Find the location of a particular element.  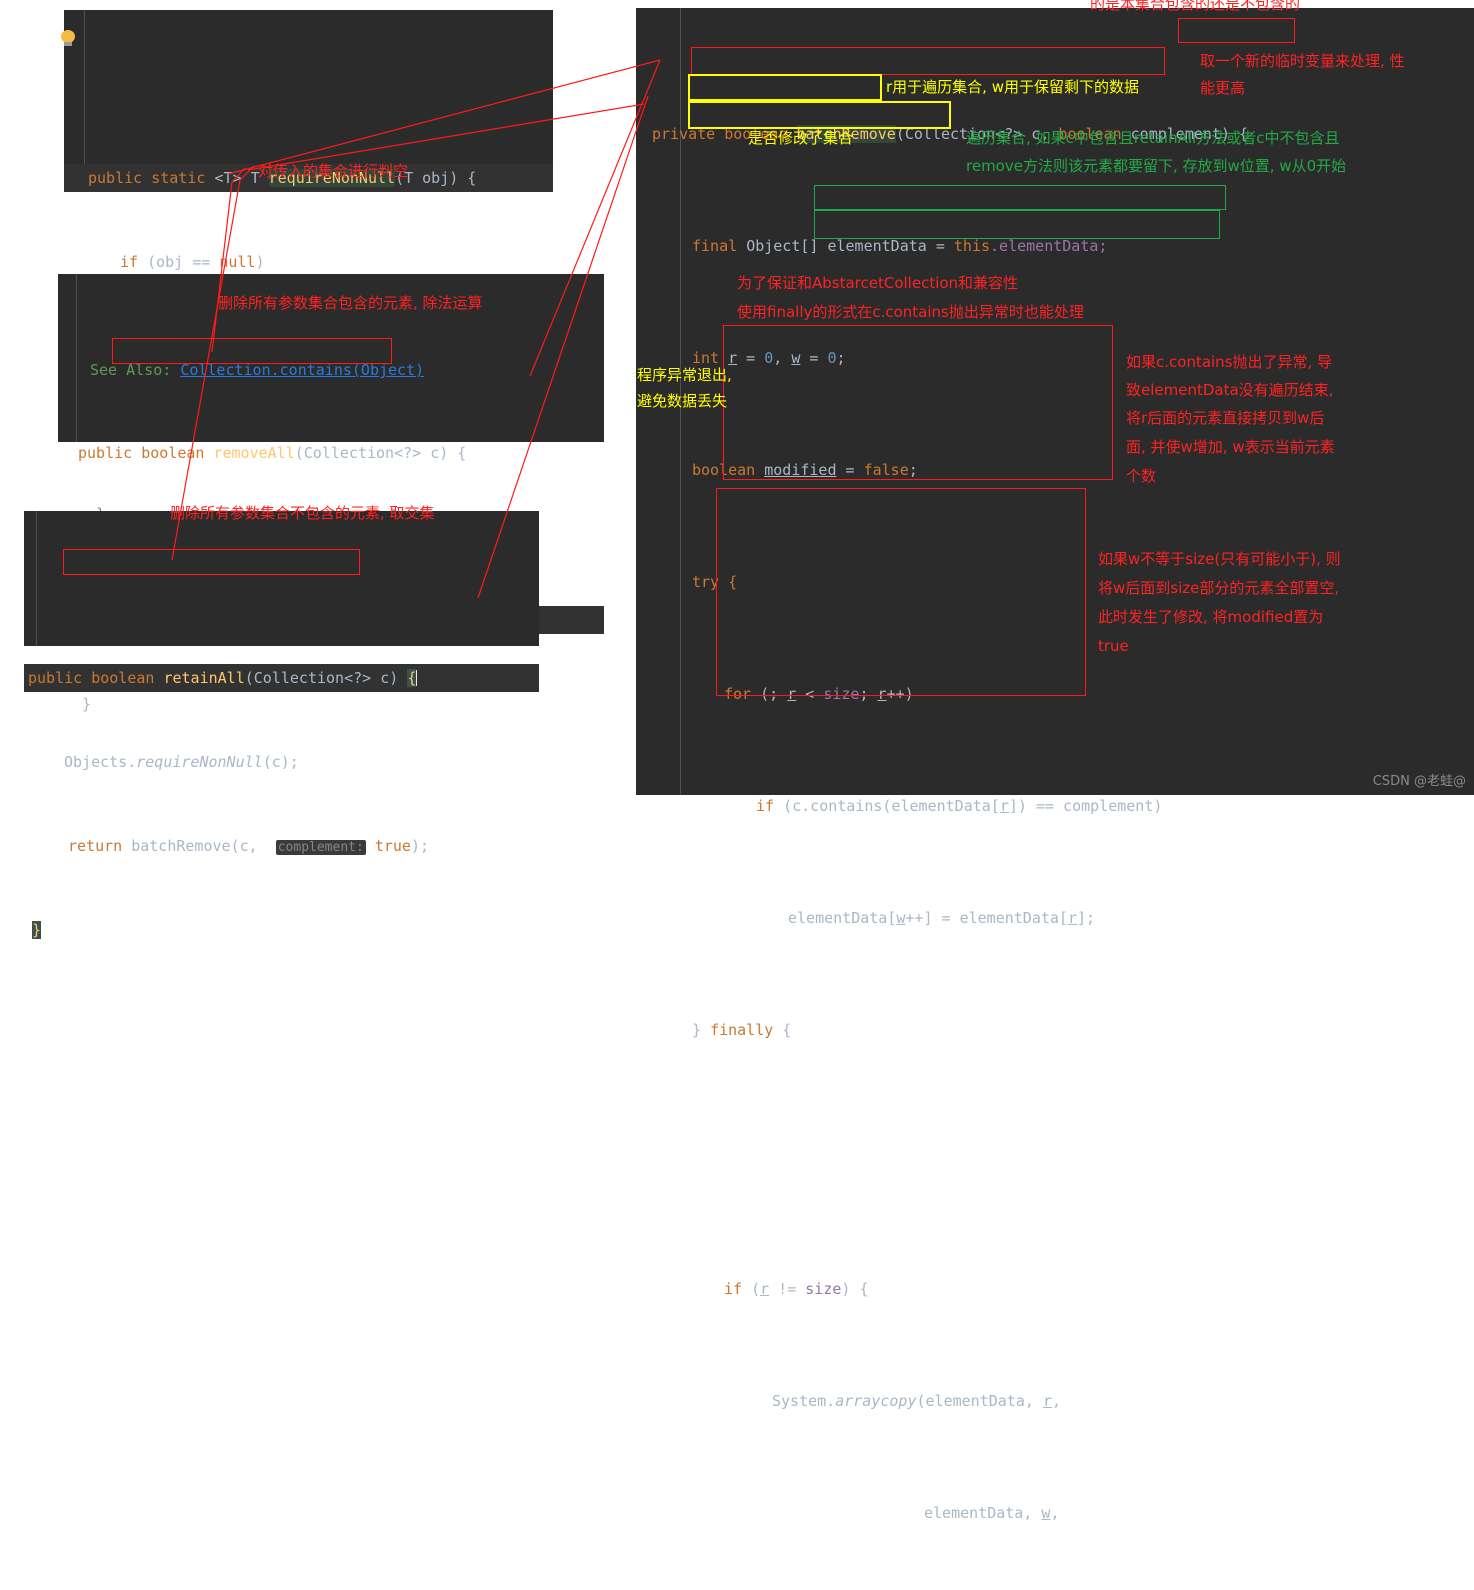

highlight-box-final-element-data is located at coordinates (928, 61).